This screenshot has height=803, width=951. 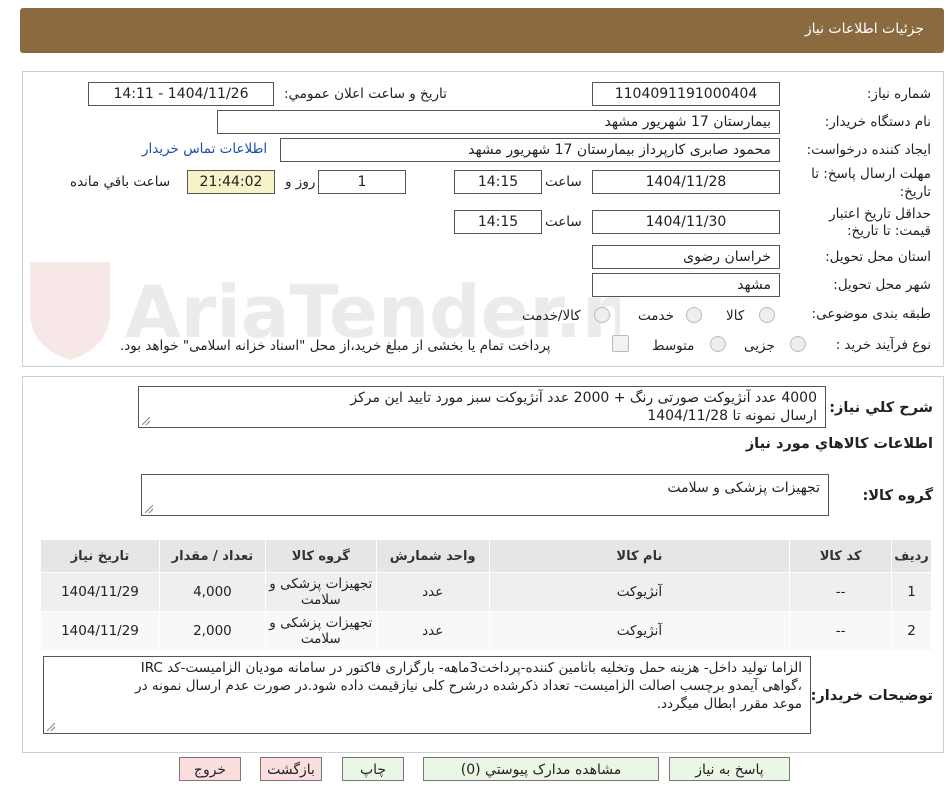 I want to click on category-label: طبقه بندی موضوعی:, so click(x=871, y=314).